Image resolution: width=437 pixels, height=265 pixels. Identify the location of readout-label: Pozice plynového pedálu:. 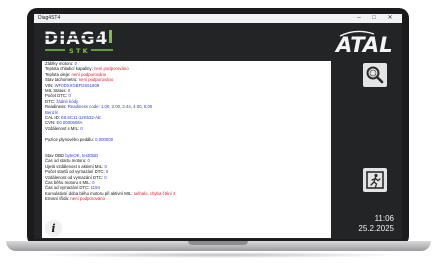
(70, 139).